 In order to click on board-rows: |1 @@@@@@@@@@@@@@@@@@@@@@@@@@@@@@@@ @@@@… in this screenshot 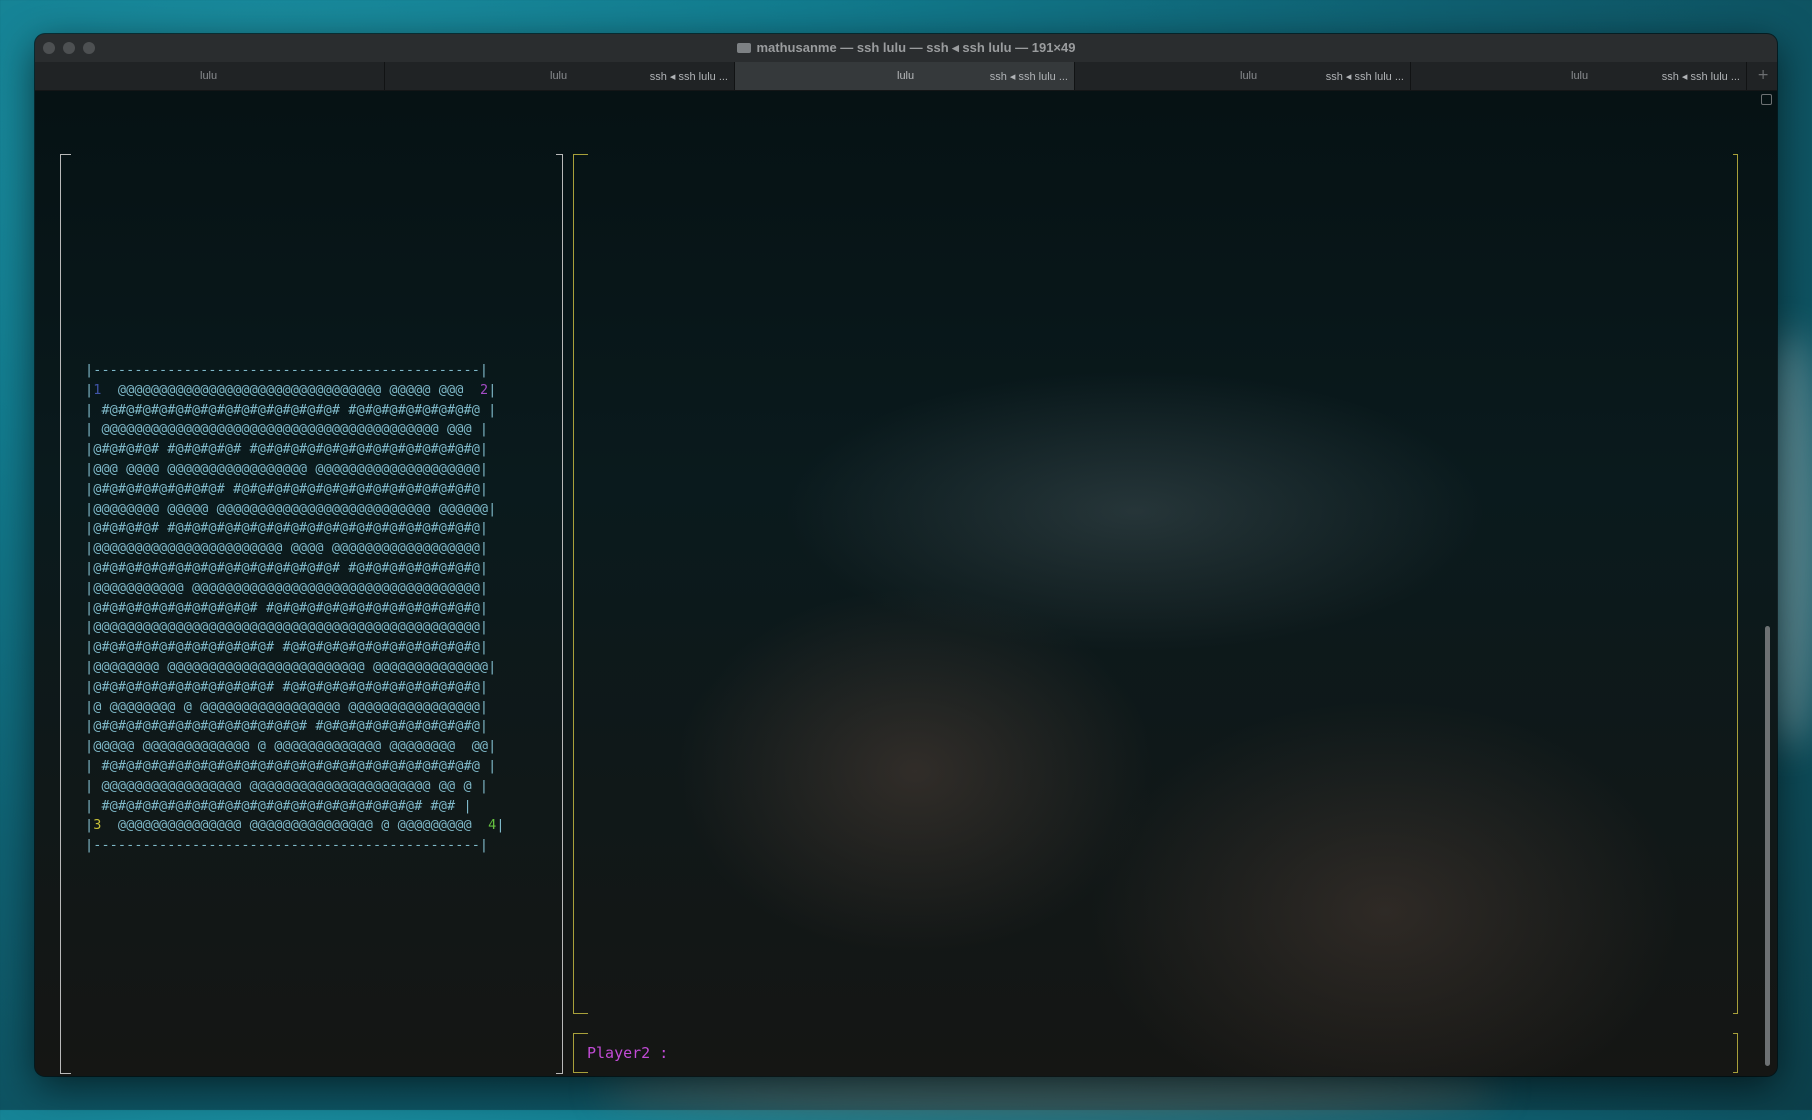, I will do `click(295, 608)`.